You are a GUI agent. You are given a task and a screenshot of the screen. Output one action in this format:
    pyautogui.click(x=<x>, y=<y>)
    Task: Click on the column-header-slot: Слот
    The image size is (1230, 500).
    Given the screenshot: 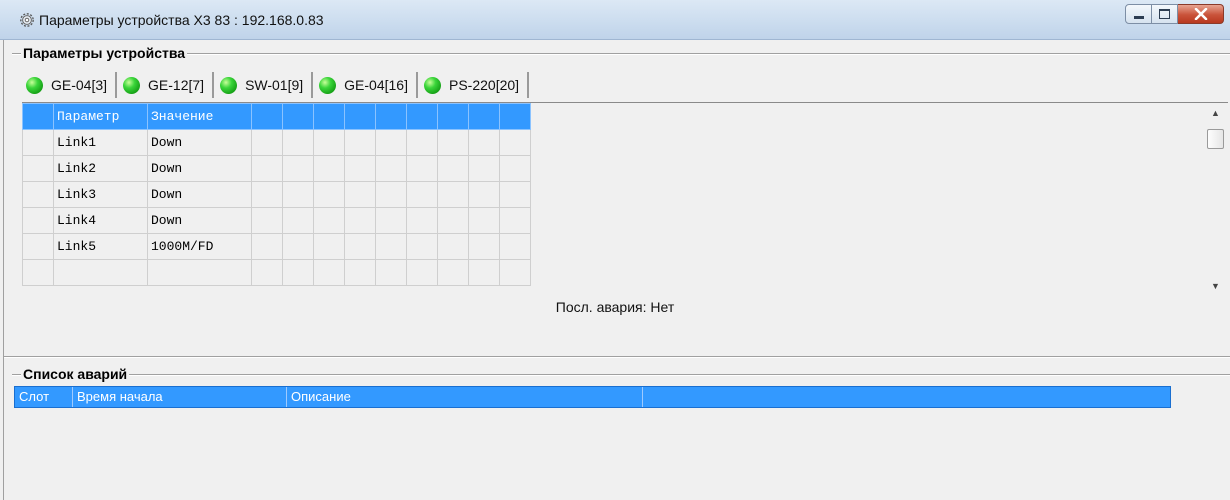 What is the action you would take?
    pyautogui.click(x=44, y=397)
    